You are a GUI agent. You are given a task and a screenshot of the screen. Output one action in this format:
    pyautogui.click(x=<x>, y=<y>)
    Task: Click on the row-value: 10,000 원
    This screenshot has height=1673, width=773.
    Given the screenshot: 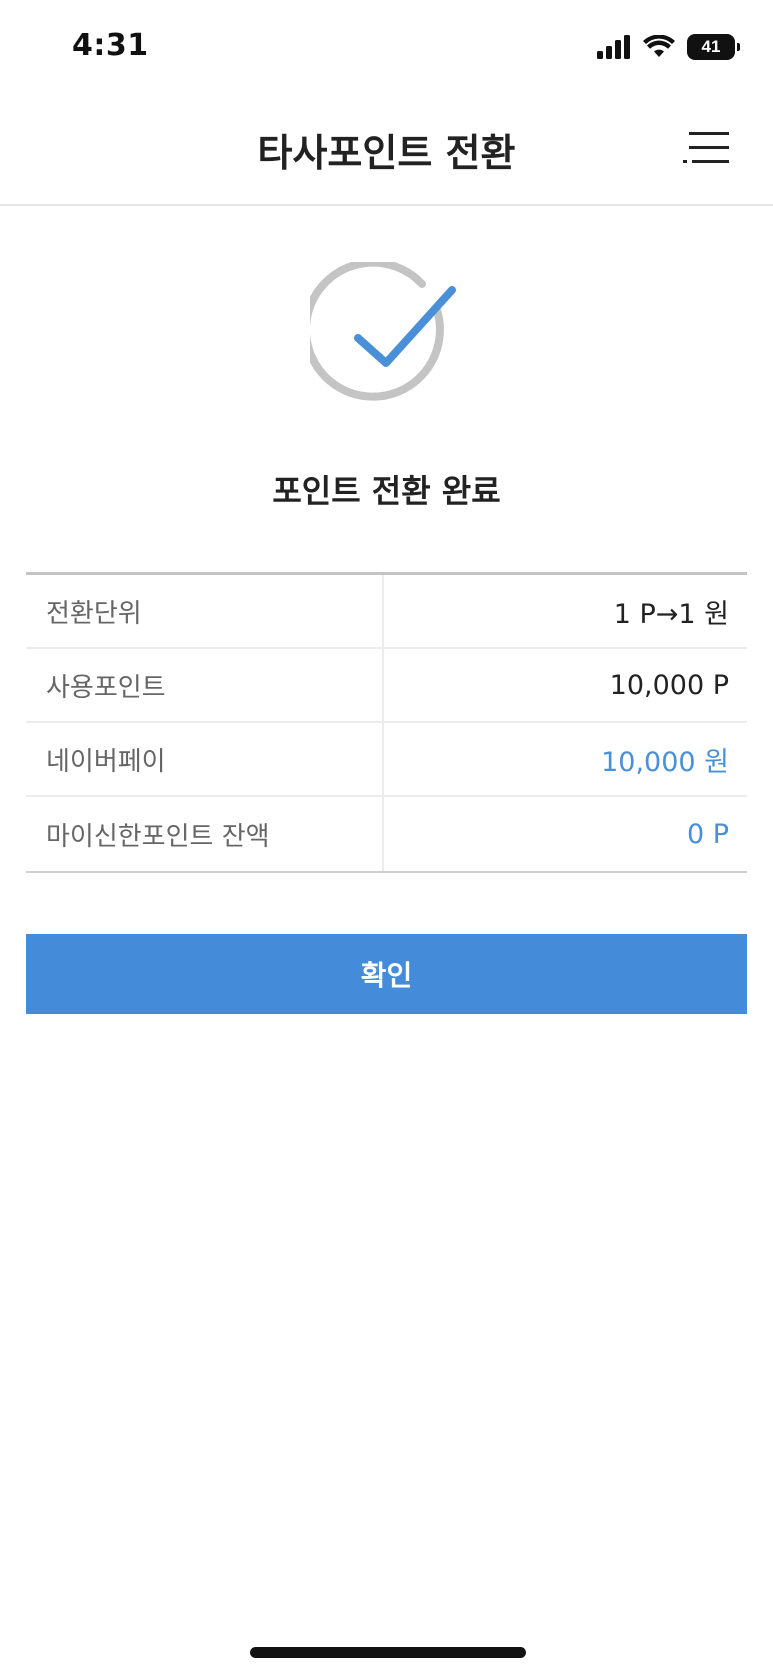 What is the action you would take?
    pyautogui.click(x=665, y=762)
    